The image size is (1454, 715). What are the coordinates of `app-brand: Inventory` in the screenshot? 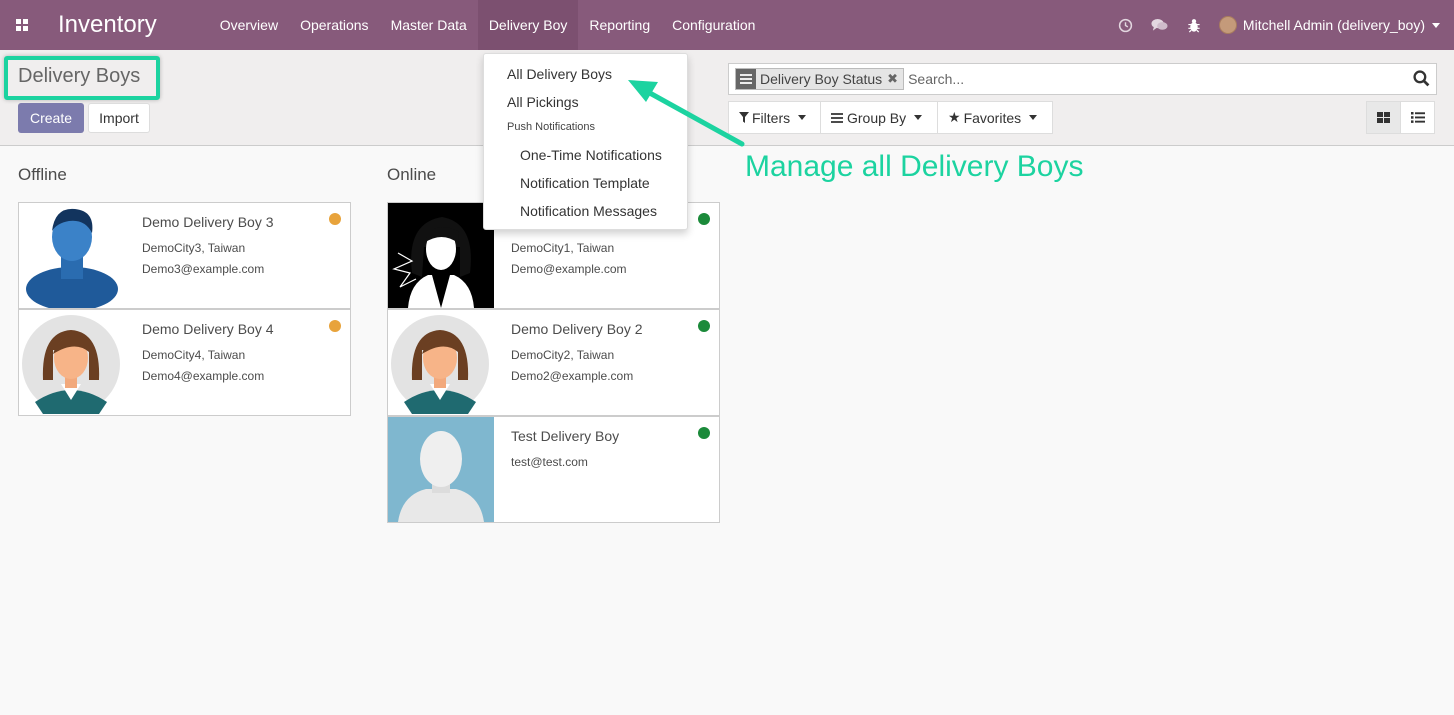 It's located at (107, 25).